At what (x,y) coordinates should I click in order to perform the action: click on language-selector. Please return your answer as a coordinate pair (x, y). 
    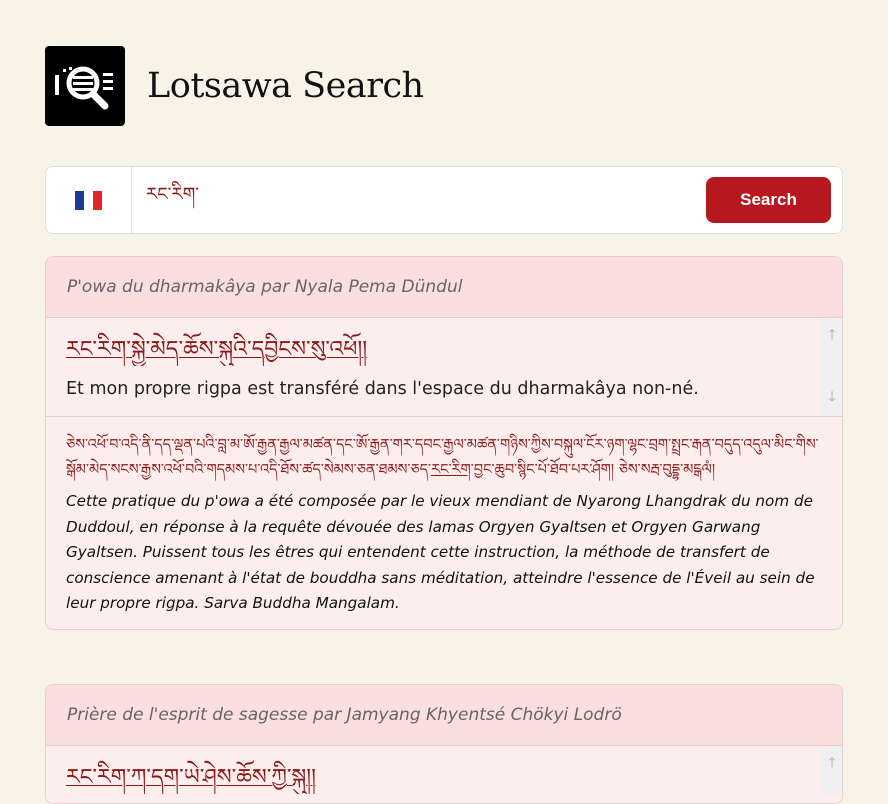
    Looking at the image, I should click on (89, 200).